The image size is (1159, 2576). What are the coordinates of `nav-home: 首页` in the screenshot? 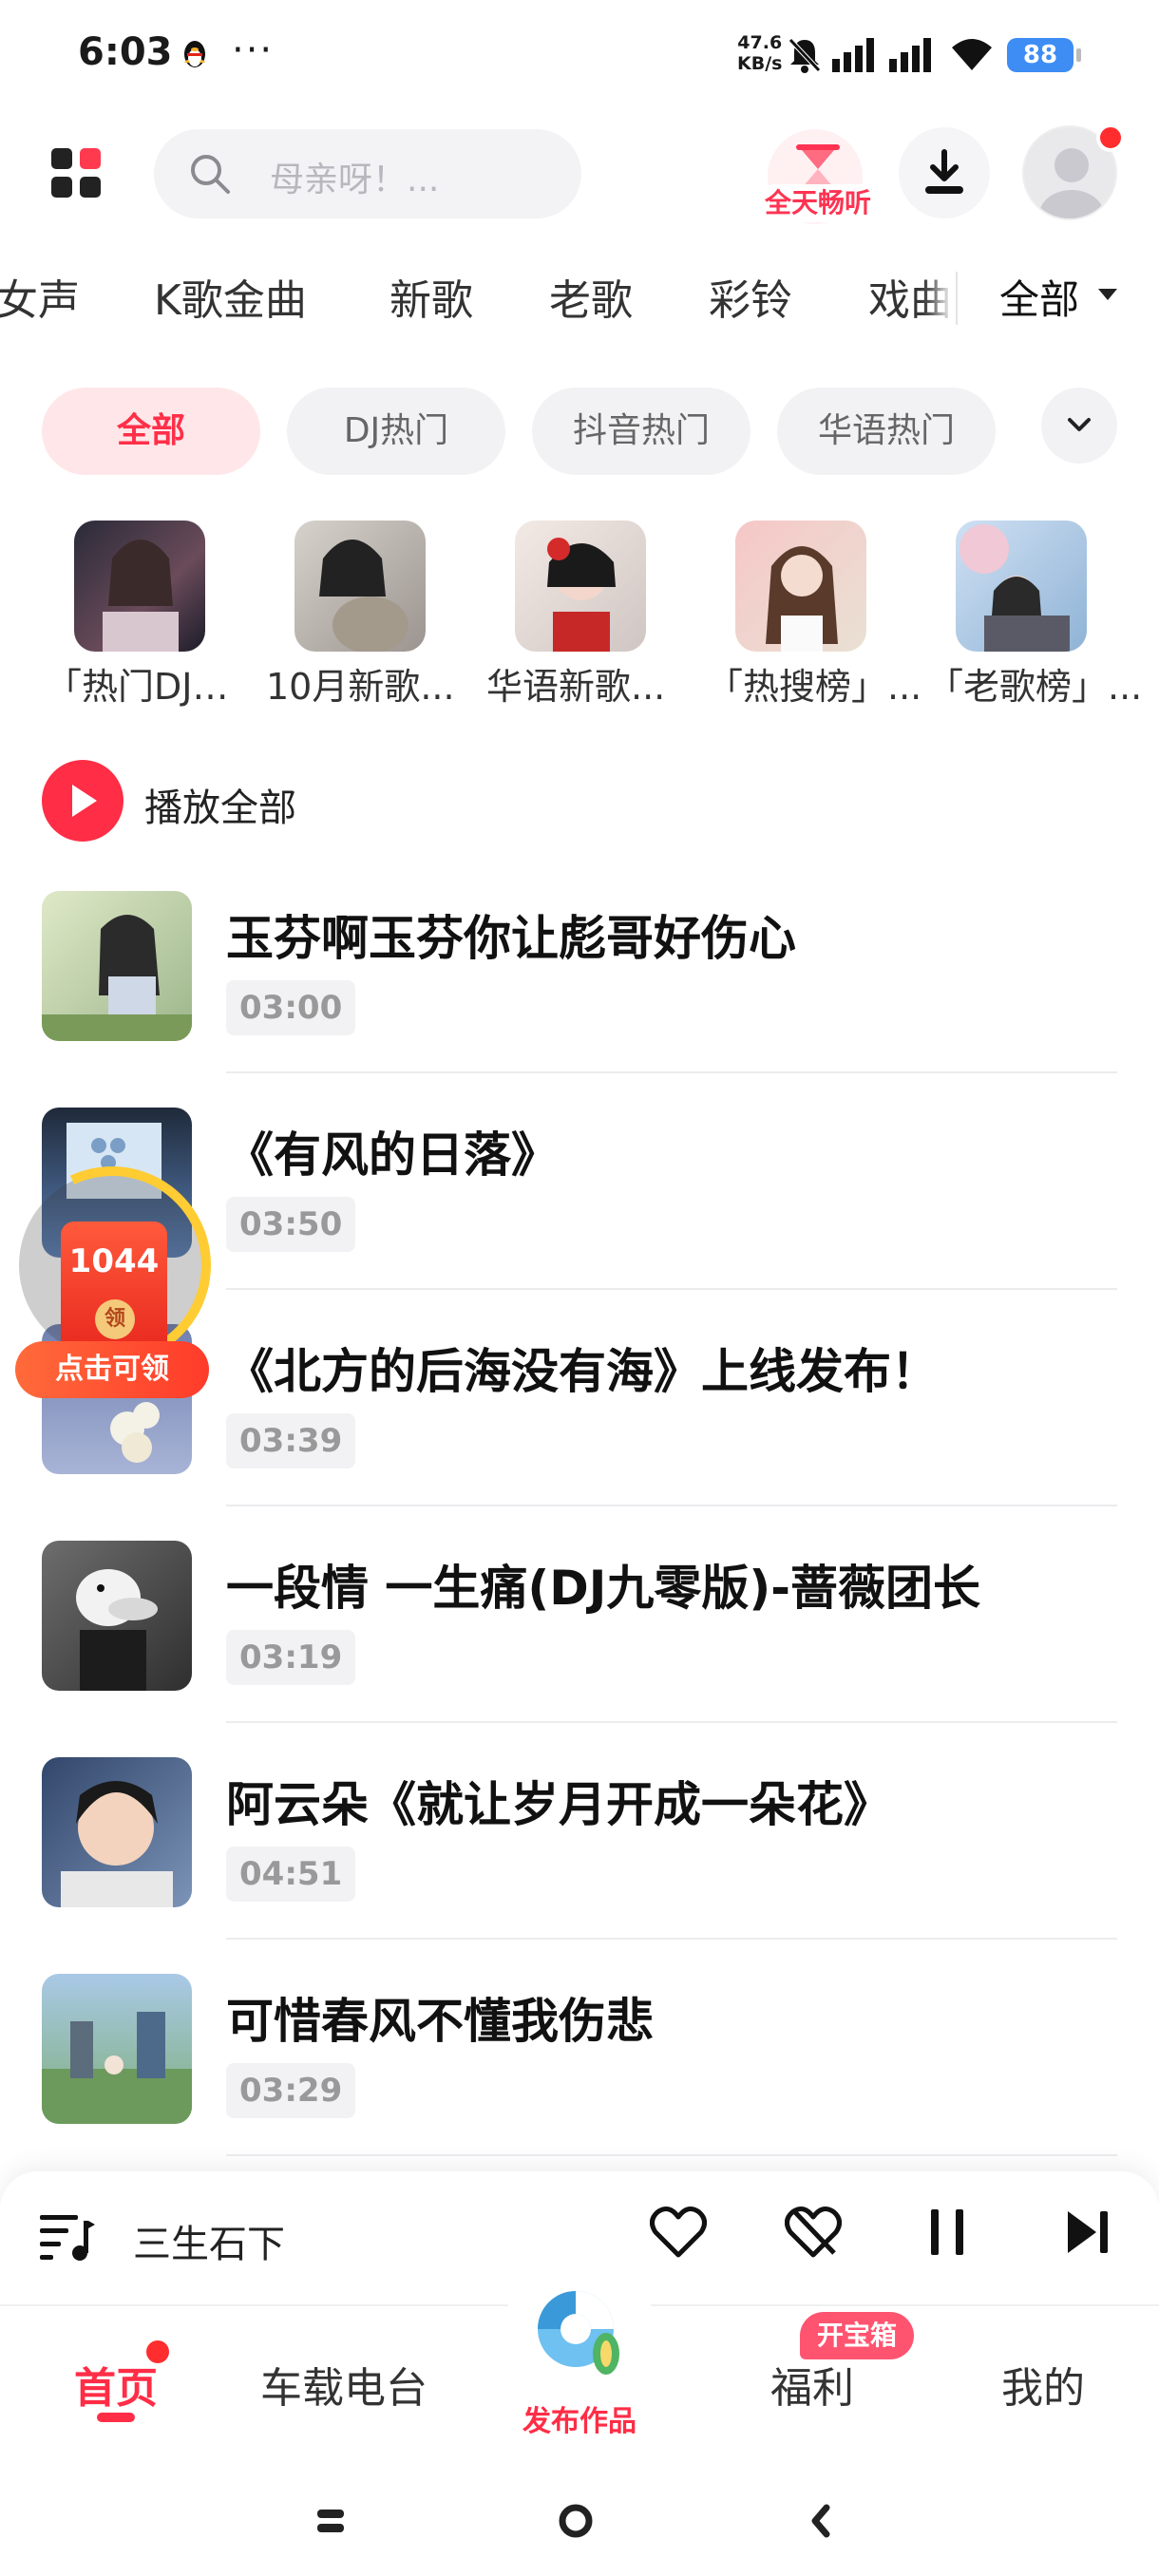 It's located at (115, 2384).